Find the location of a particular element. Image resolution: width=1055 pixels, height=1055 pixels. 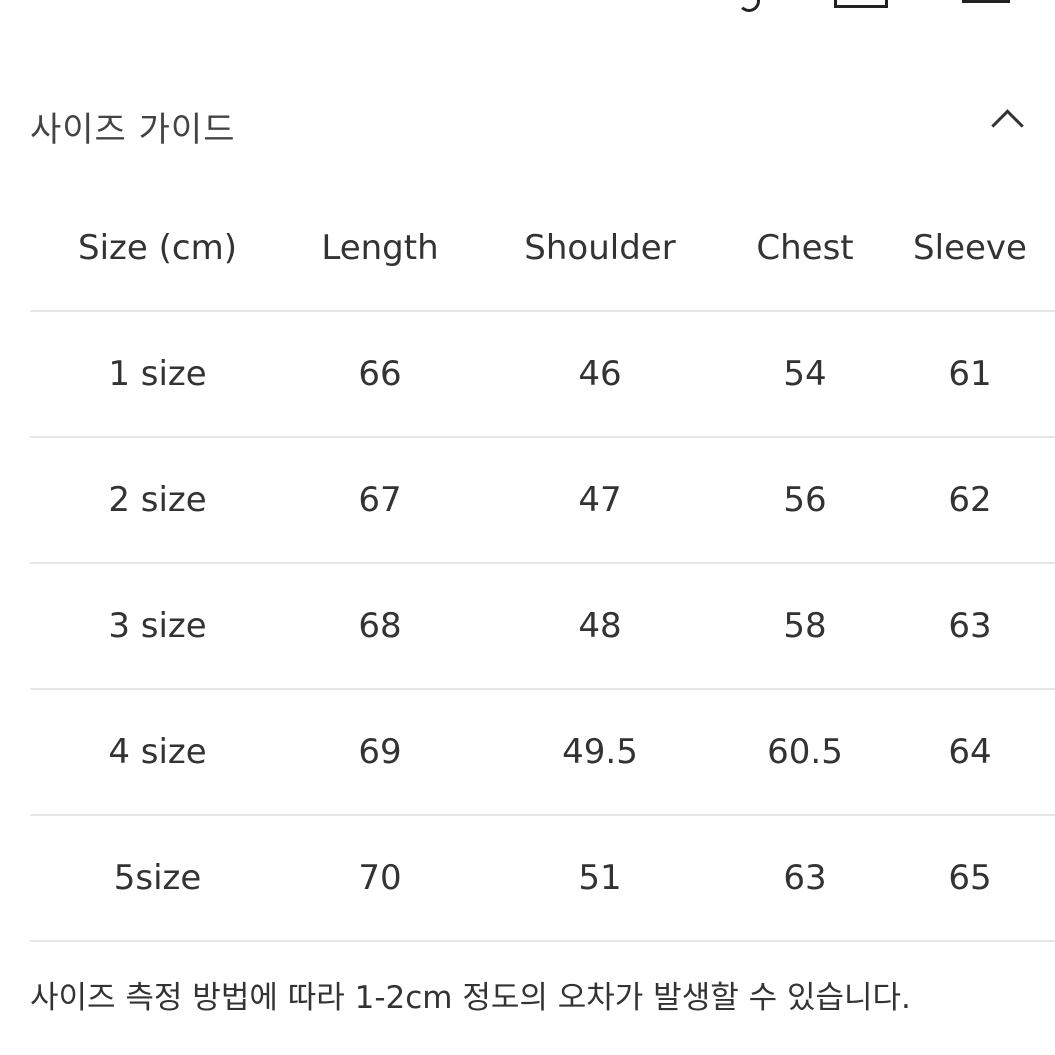

table-cell: 58 is located at coordinates (805, 626).